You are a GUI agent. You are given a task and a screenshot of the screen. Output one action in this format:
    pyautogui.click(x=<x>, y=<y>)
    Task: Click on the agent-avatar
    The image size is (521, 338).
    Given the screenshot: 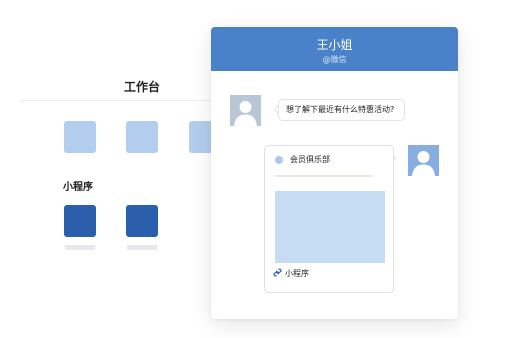 What is the action you would take?
    pyautogui.click(x=423, y=160)
    